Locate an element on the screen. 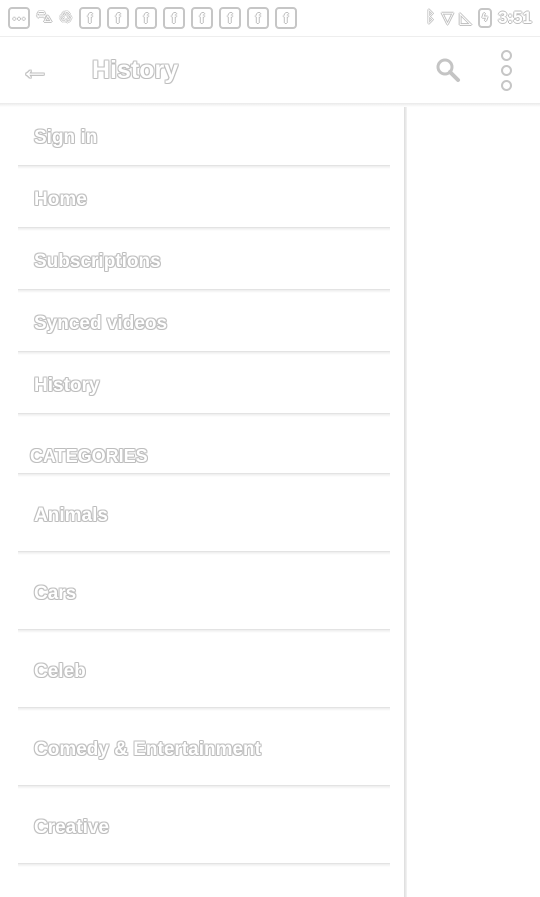 Image resolution: width=540 pixels, height=897 pixels. category-label: Comedy & Entertainment is located at coordinates (147, 749).